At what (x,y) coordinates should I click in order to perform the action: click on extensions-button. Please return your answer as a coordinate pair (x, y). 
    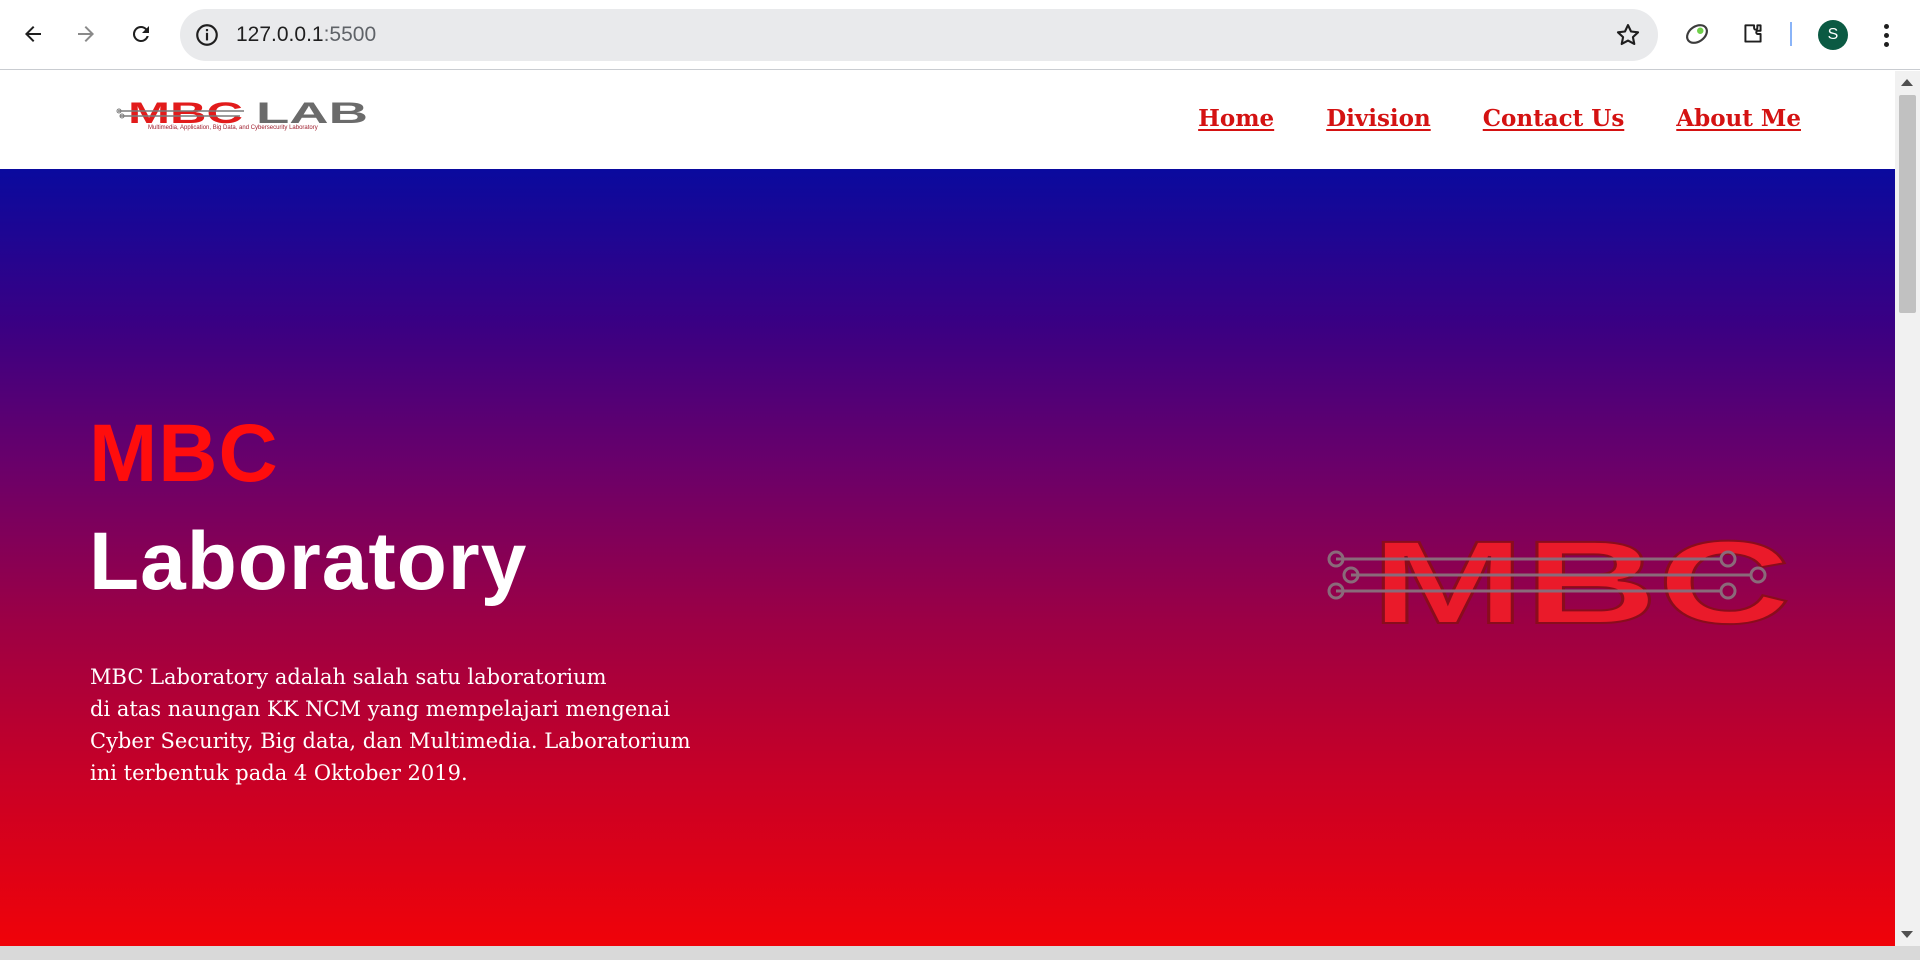
    Looking at the image, I should click on (1753, 34).